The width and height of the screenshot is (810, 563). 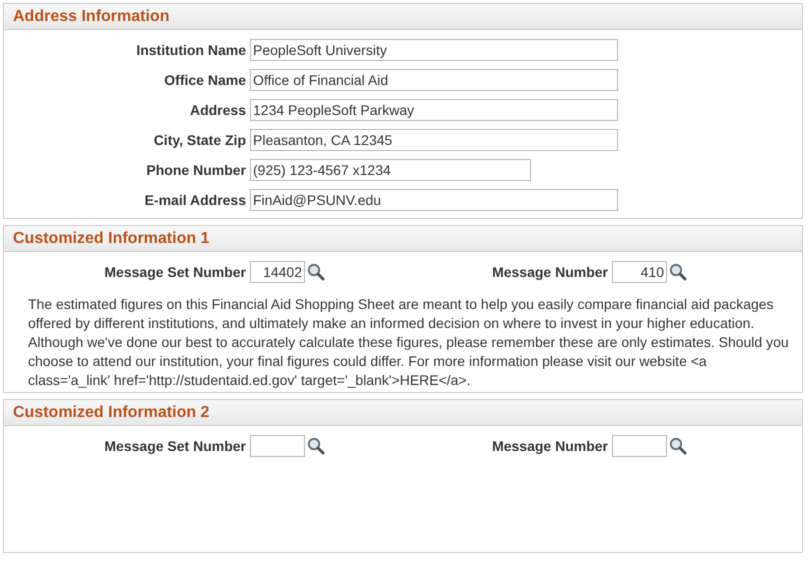 I want to click on input-field: PeopleSoft University, so click(x=434, y=50).